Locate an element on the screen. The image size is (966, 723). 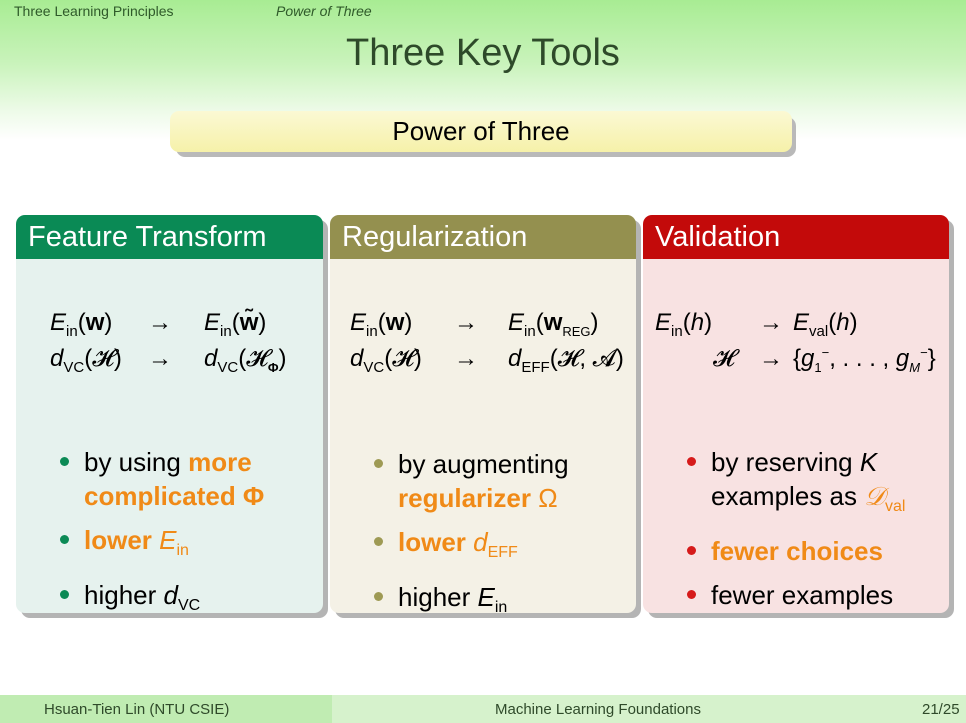
list-item: higher Ein is located at coordinates (483, 596).